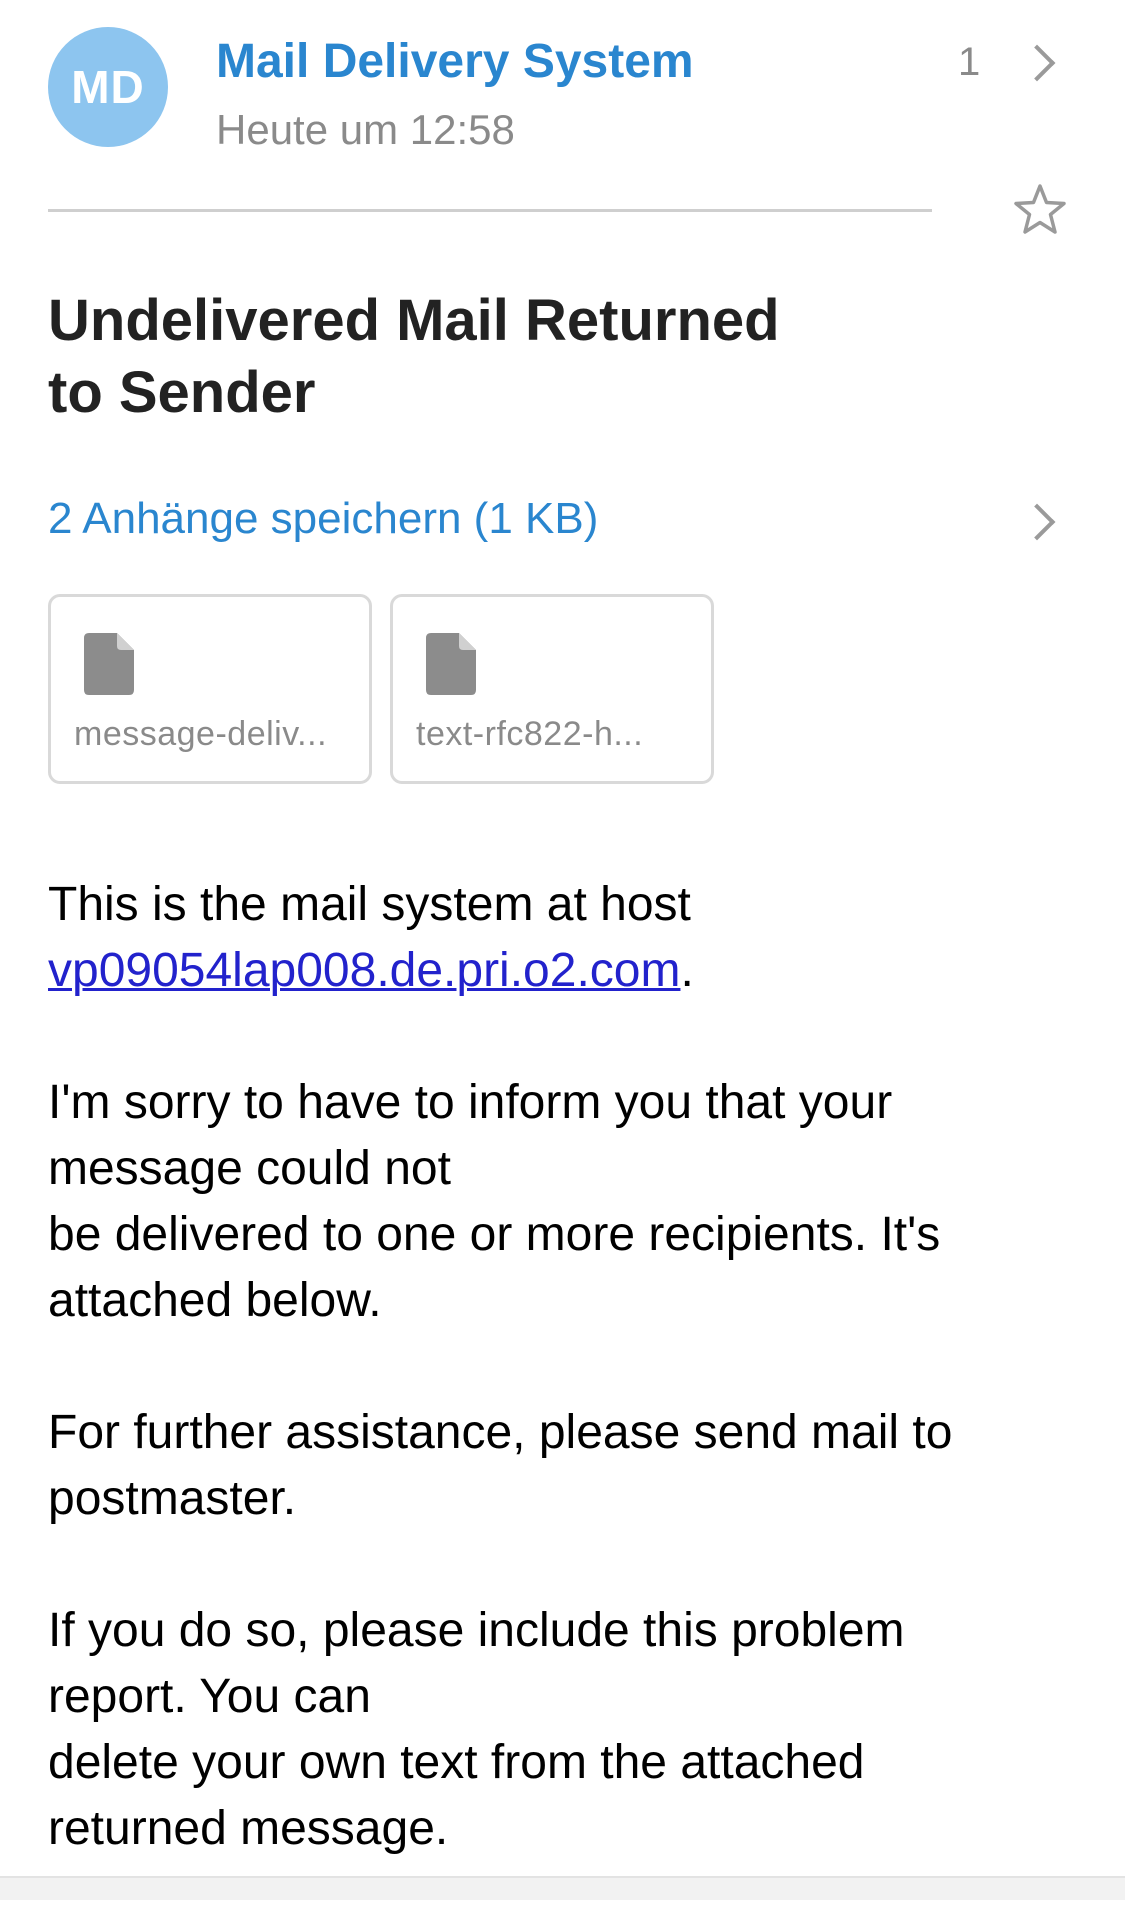 This screenshot has height=1928, width=1125. I want to click on avatar-initials: MD, so click(108, 87).